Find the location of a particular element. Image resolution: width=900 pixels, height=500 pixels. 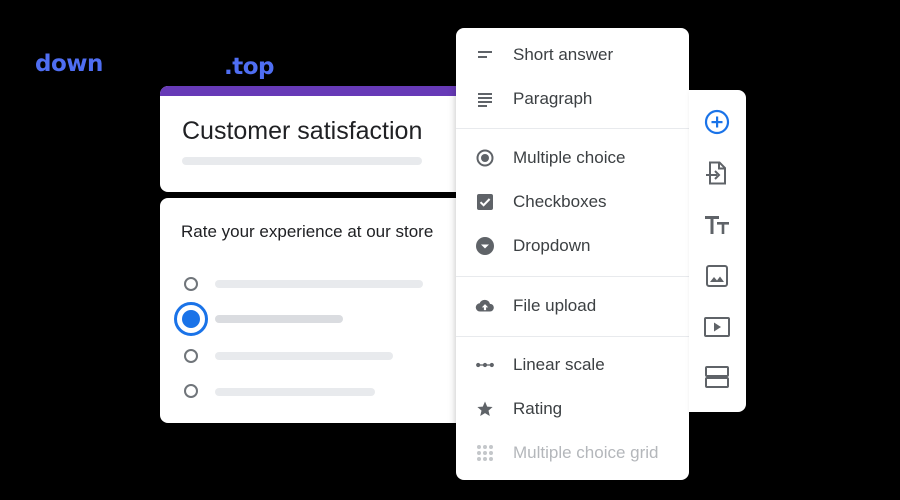

menu-item-label: Linear scale is located at coordinates (559, 364).